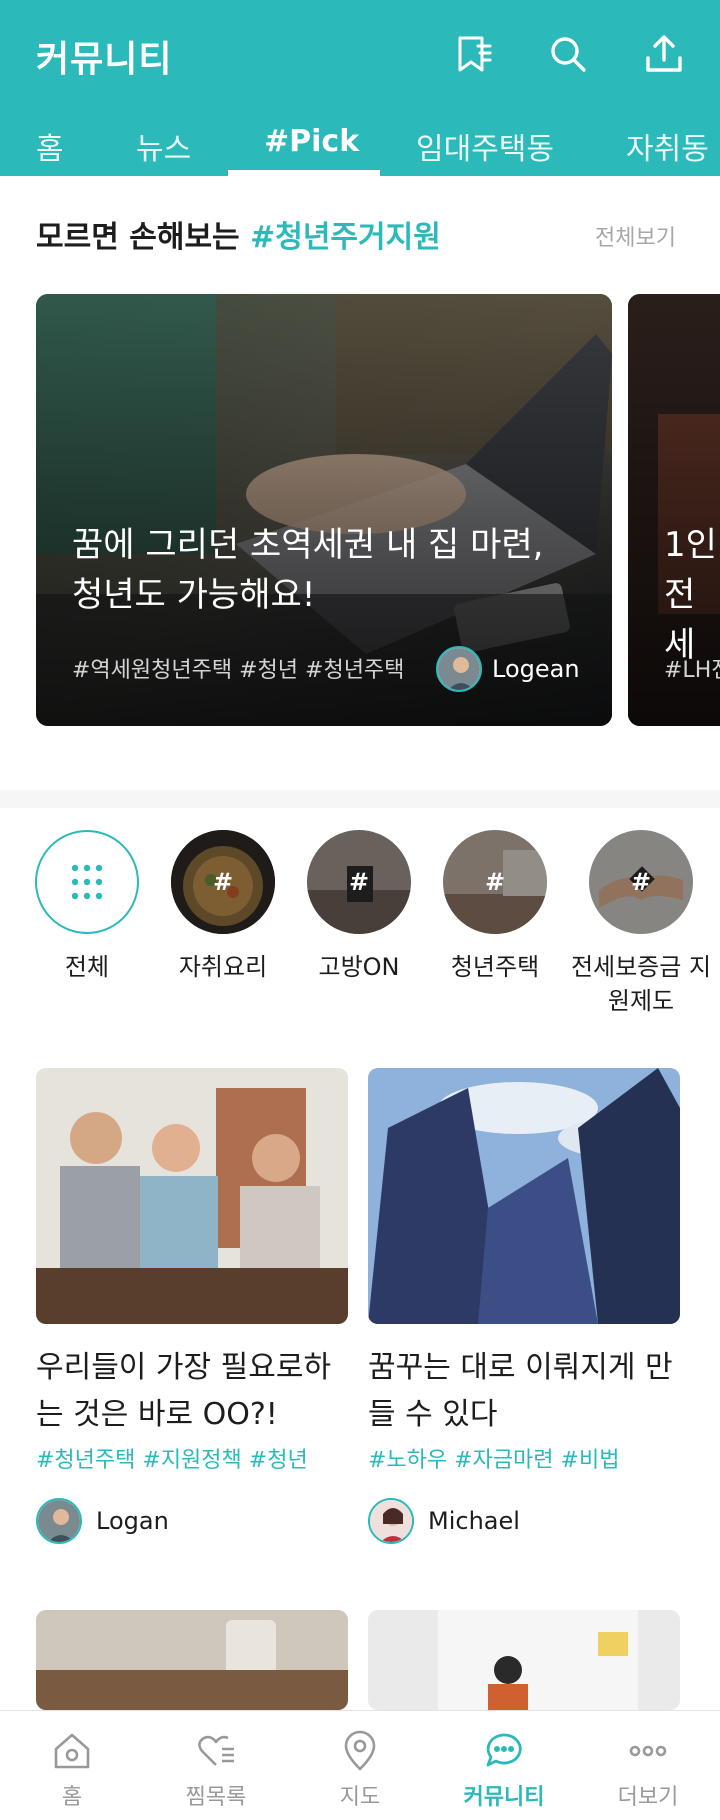 Image resolution: width=720 pixels, height=1820 pixels. Describe the element at coordinates (485, 146) in the screenshot. I see `tab-rental-housing: 임대주택동` at that location.